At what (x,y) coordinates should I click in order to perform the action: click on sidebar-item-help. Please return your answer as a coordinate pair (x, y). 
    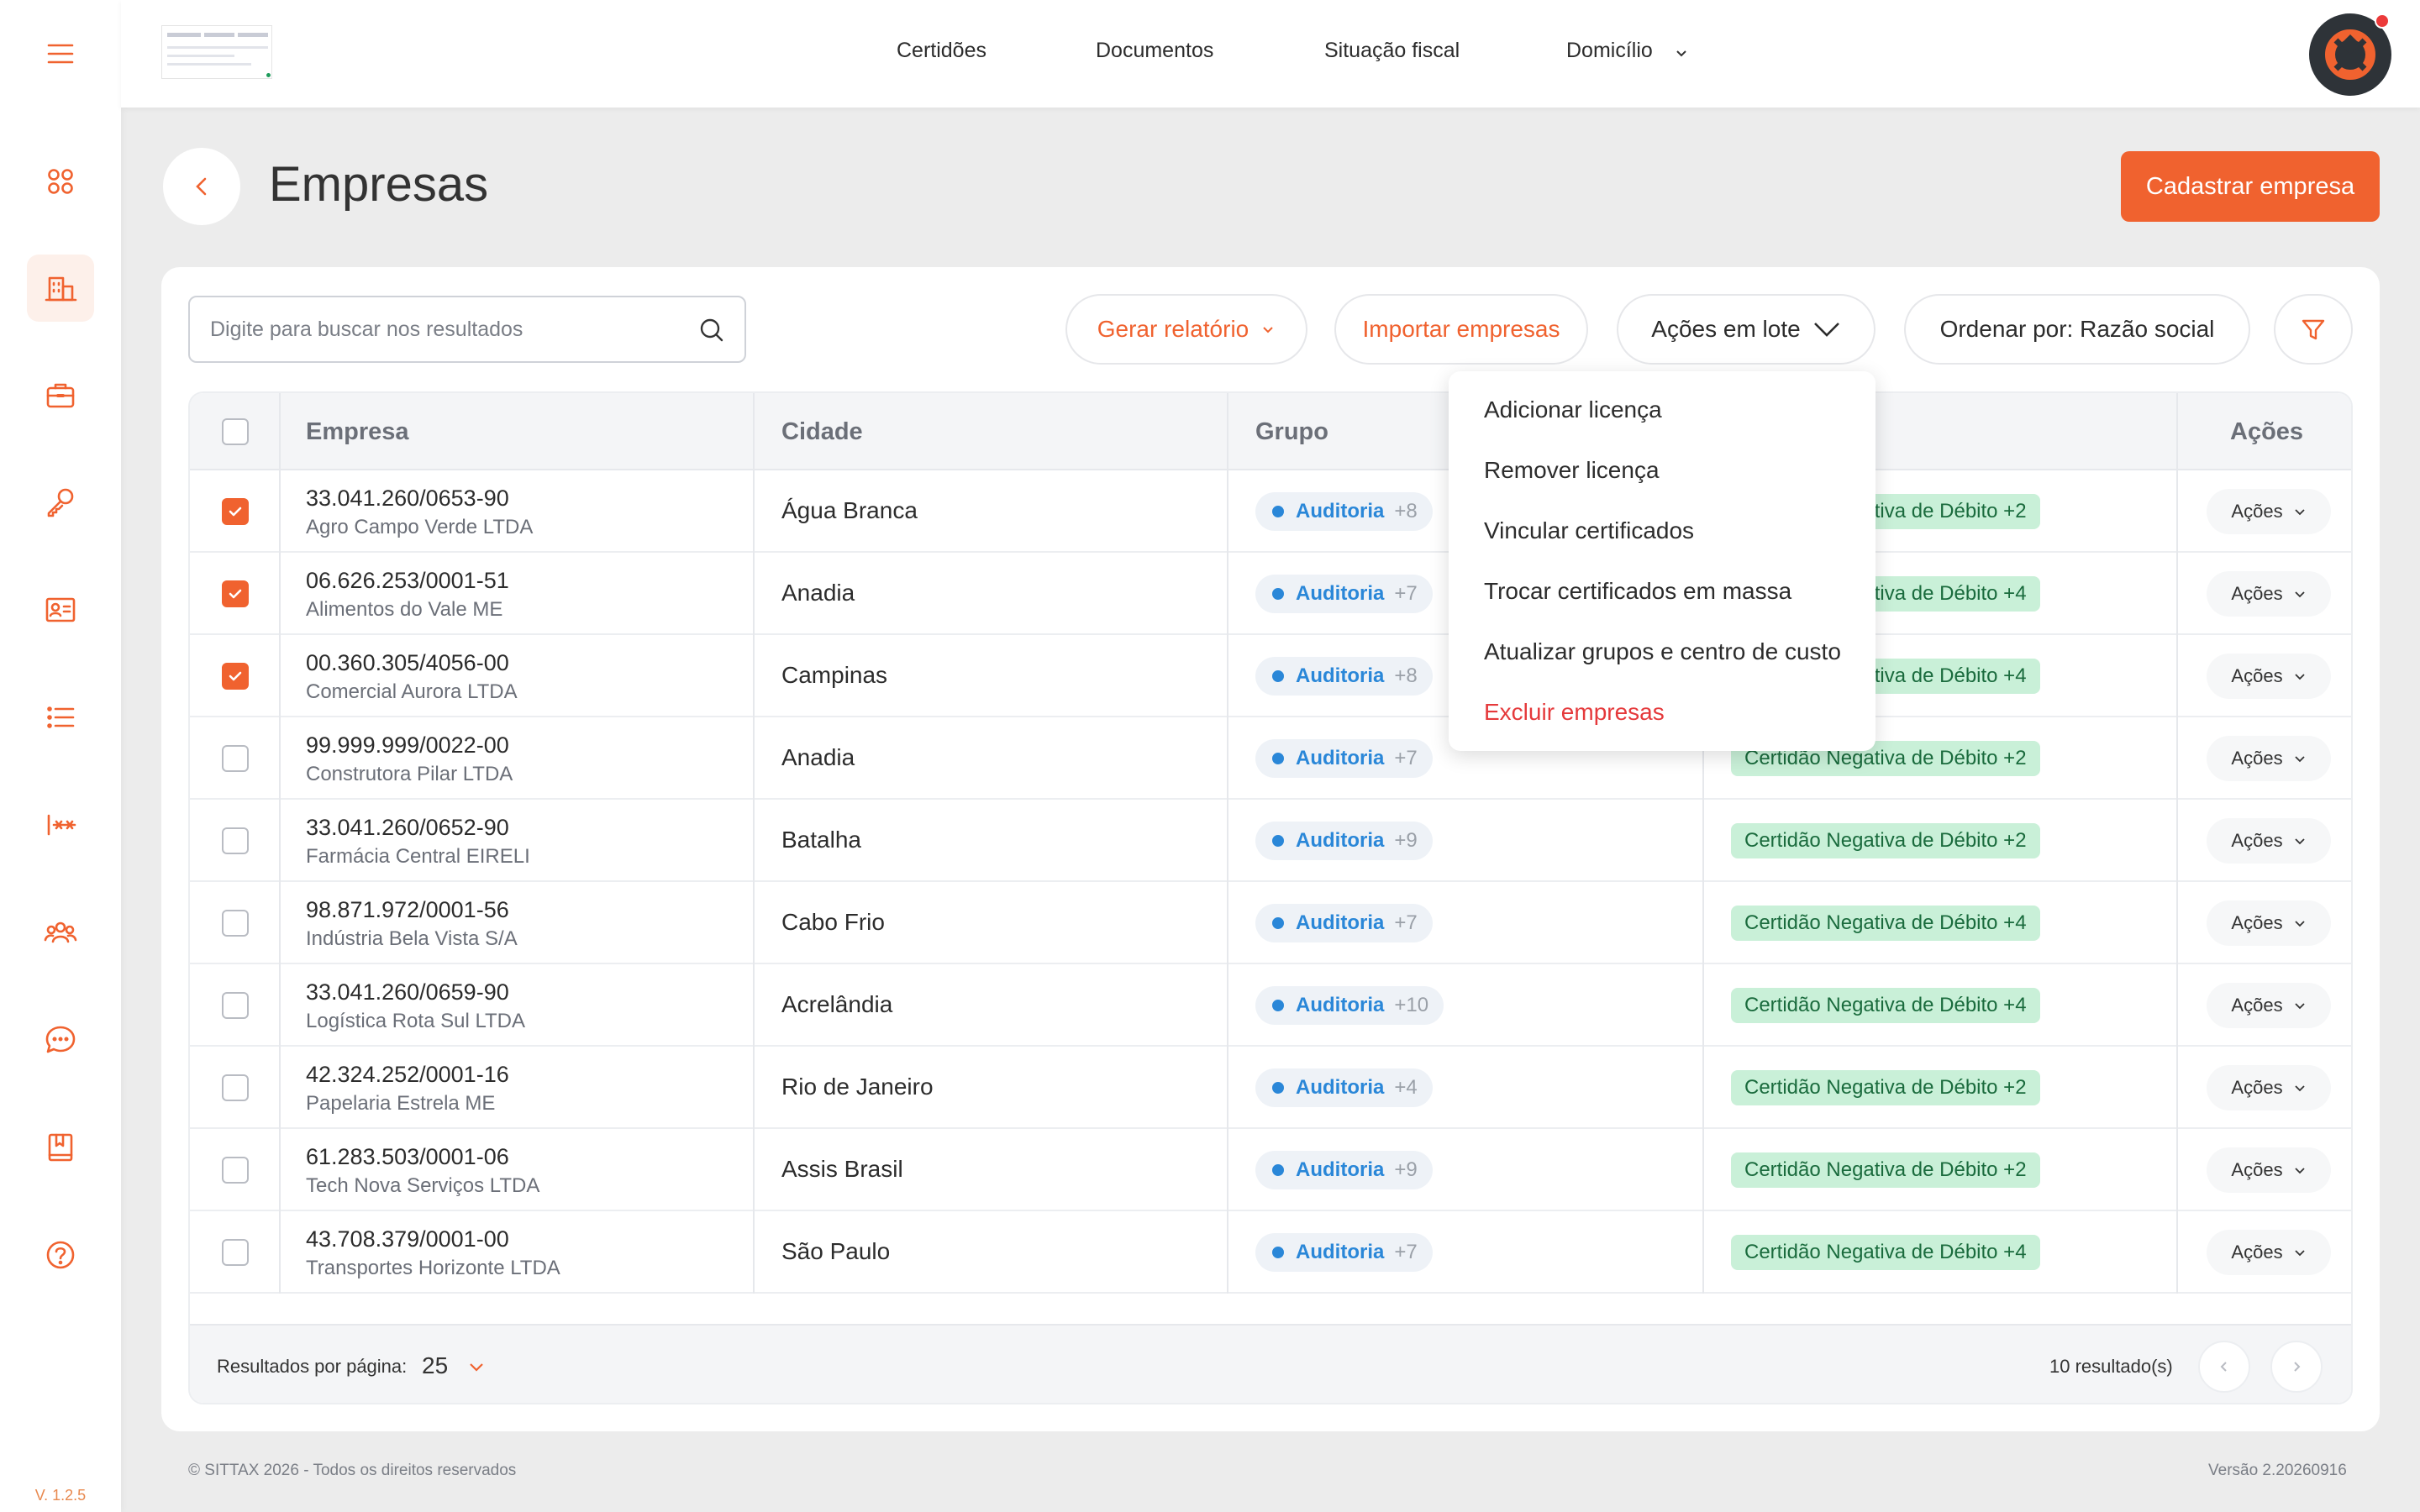
    Looking at the image, I should click on (60, 1255).